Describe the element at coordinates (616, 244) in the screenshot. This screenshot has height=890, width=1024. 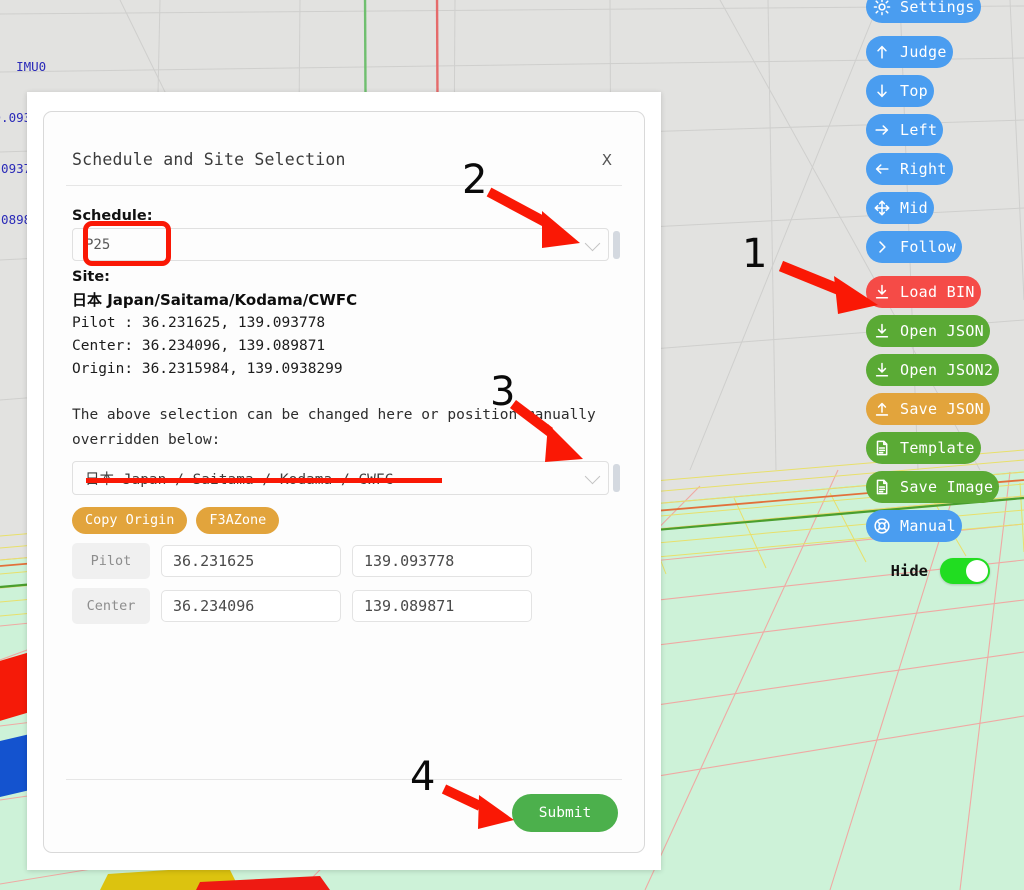
I see `schedule-select-scrollbar` at that location.